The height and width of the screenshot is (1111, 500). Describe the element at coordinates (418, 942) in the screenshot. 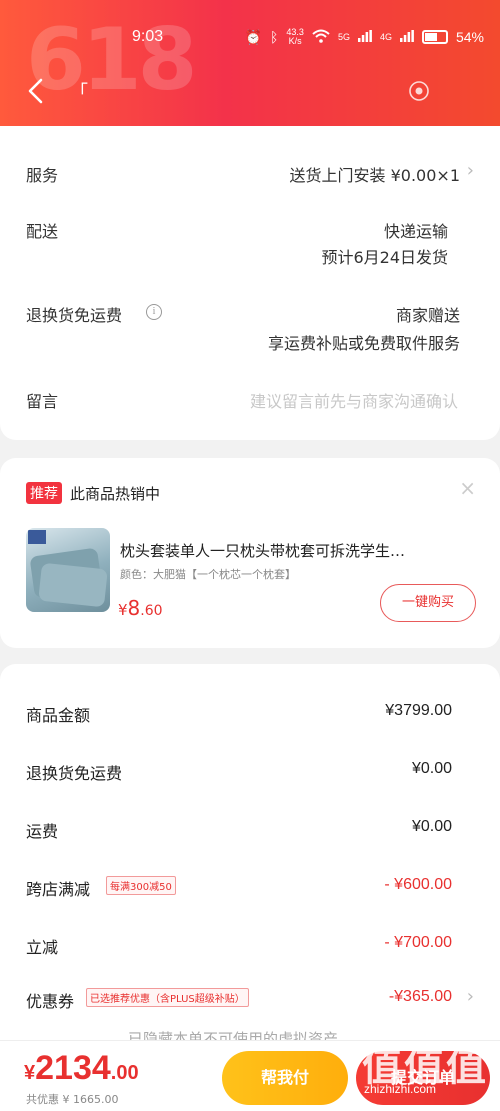

I see `instant-discount-value: - ¥700.00` at that location.